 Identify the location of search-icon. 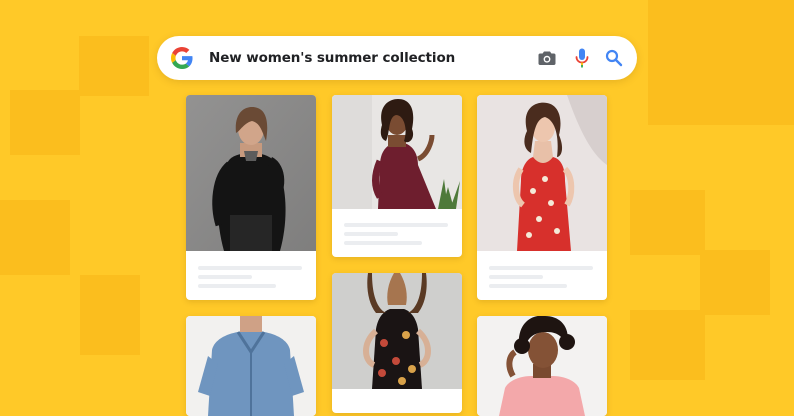
(614, 58).